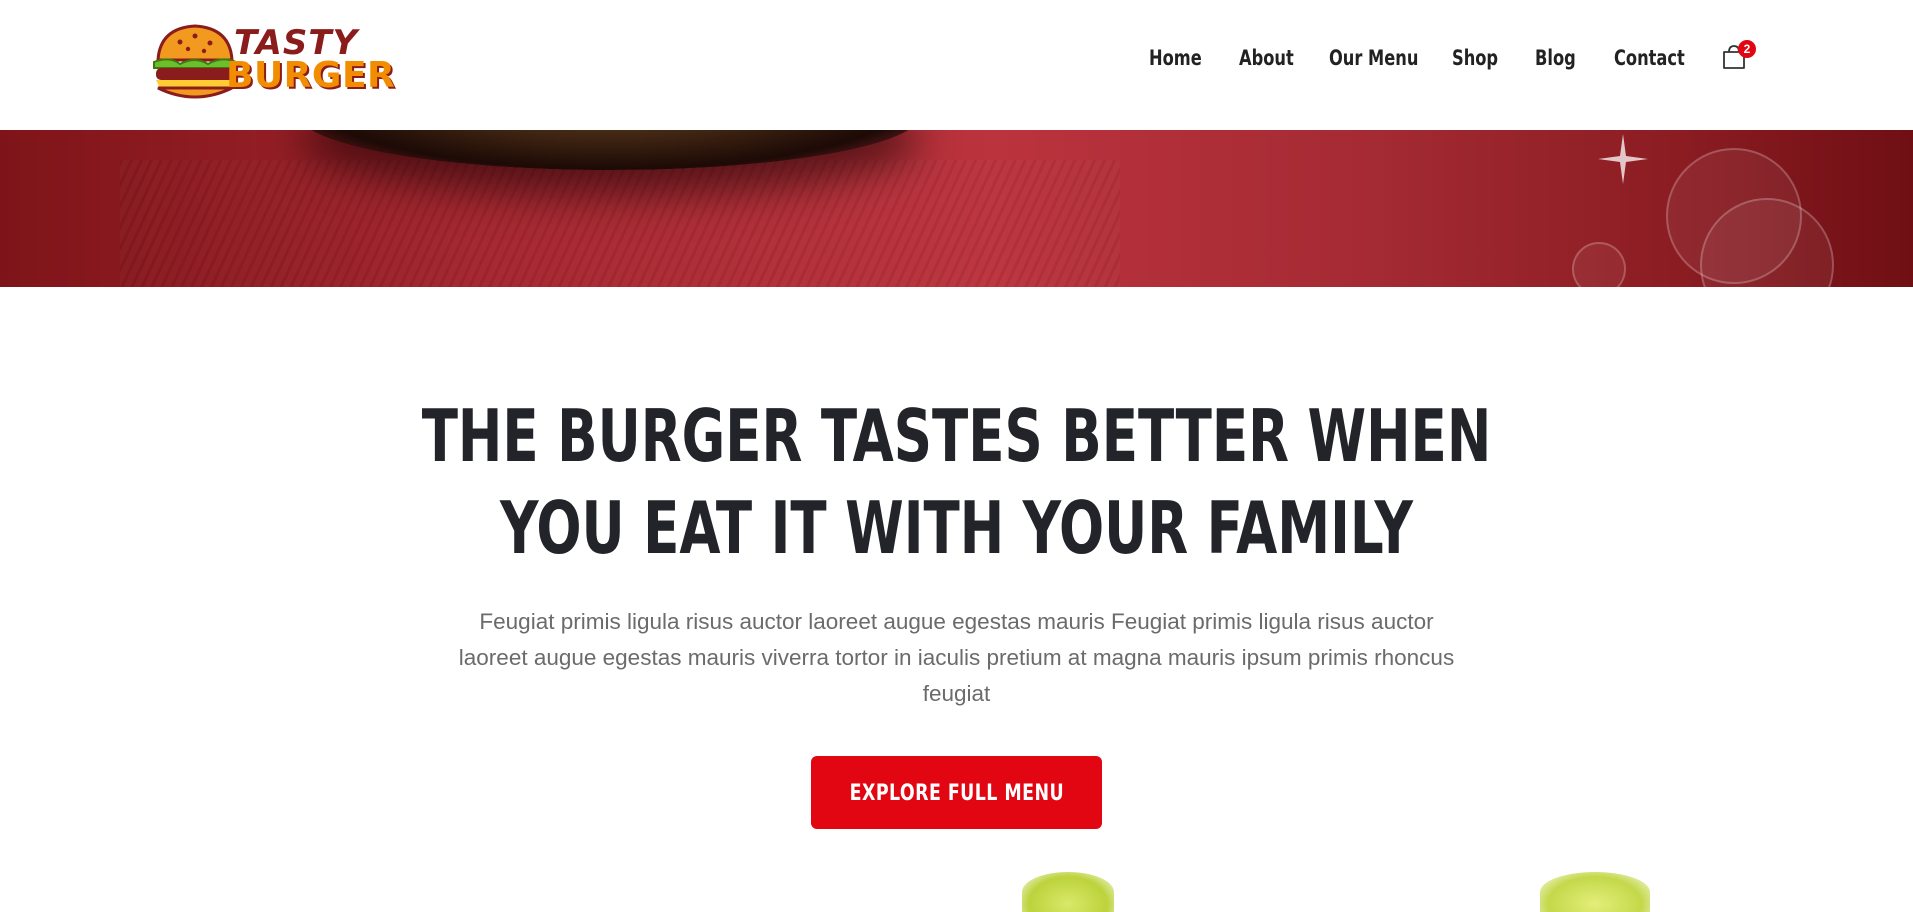 Image resolution: width=1913 pixels, height=912 pixels. What do you see at coordinates (956, 528) in the screenshot?
I see `headline-line-2: YOU EAT IT WITH YOUR FAMILY` at bounding box center [956, 528].